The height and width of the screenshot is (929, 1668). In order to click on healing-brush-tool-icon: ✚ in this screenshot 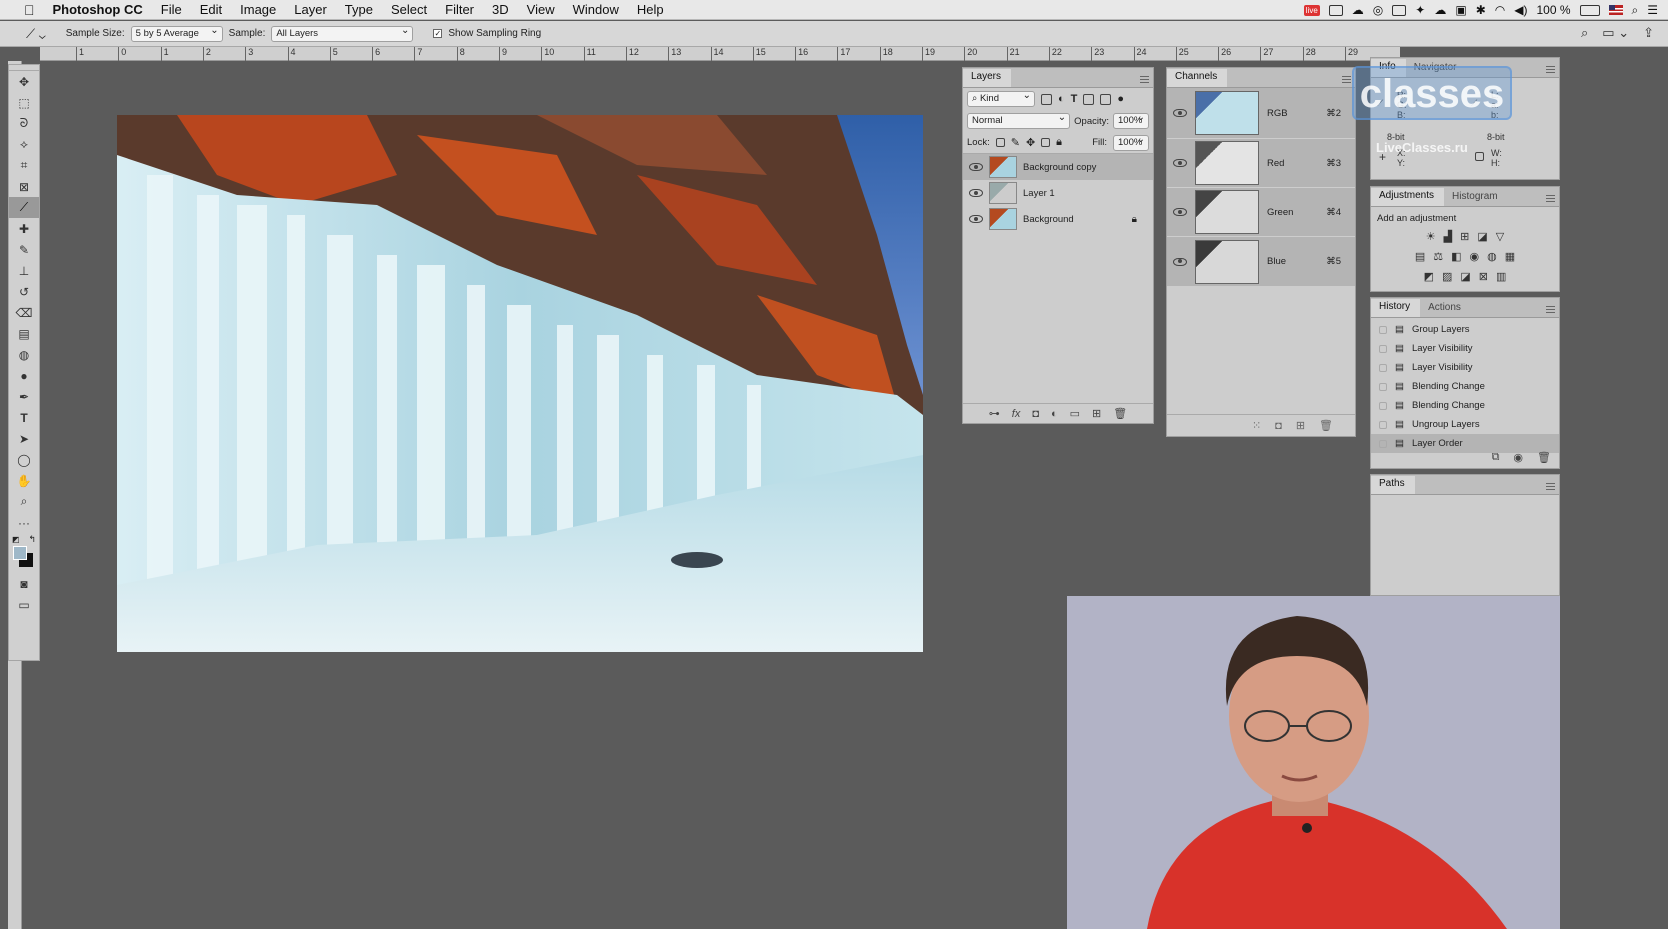, I will do `click(24, 228)`.